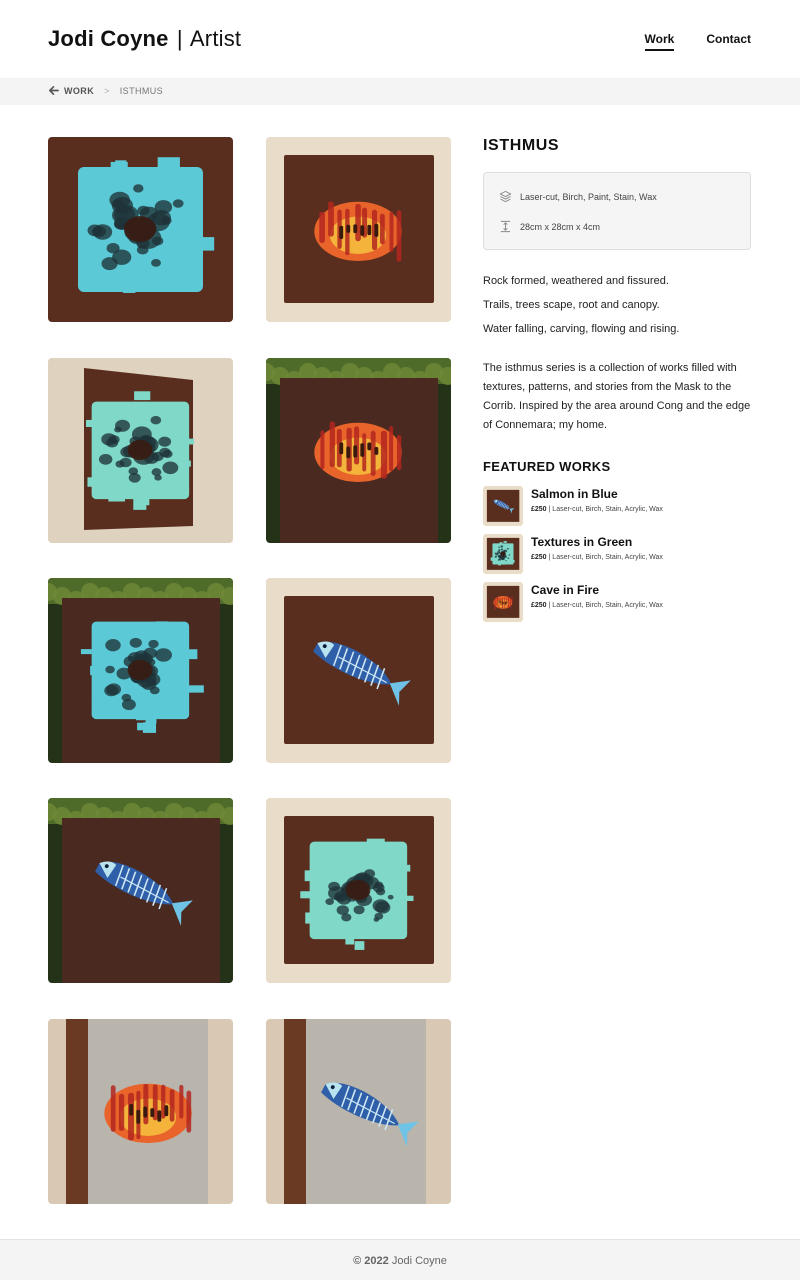 This screenshot has height=1280, width=800. I want to click on footer-owner: Jodi Coyne, so click(419, 1261).